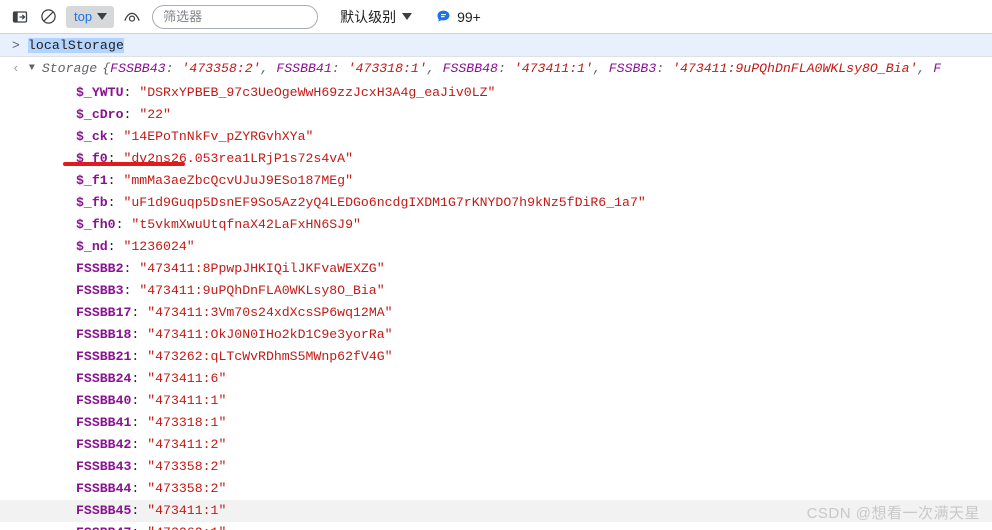  I want to click on property-key: FSSBB43, so click(104, 466).